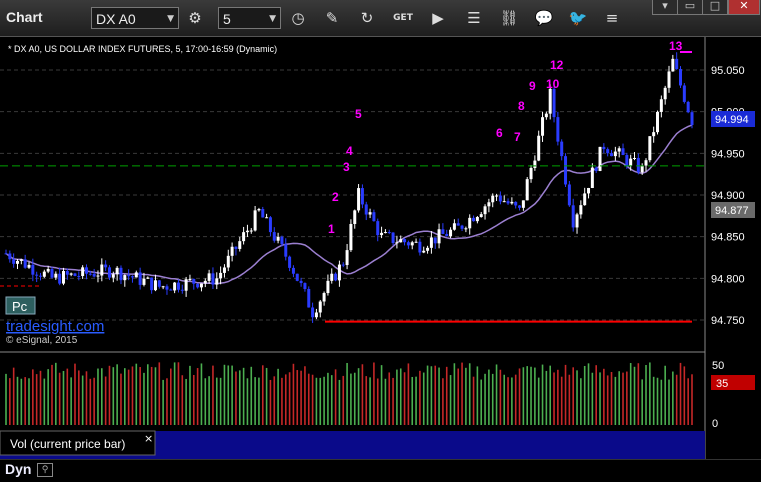 The width and height of the screenshot is (761, 482). Describe the element at coordinates (298, 18) in the screenshot. I see `time-clock-icon: ◷` at that location.